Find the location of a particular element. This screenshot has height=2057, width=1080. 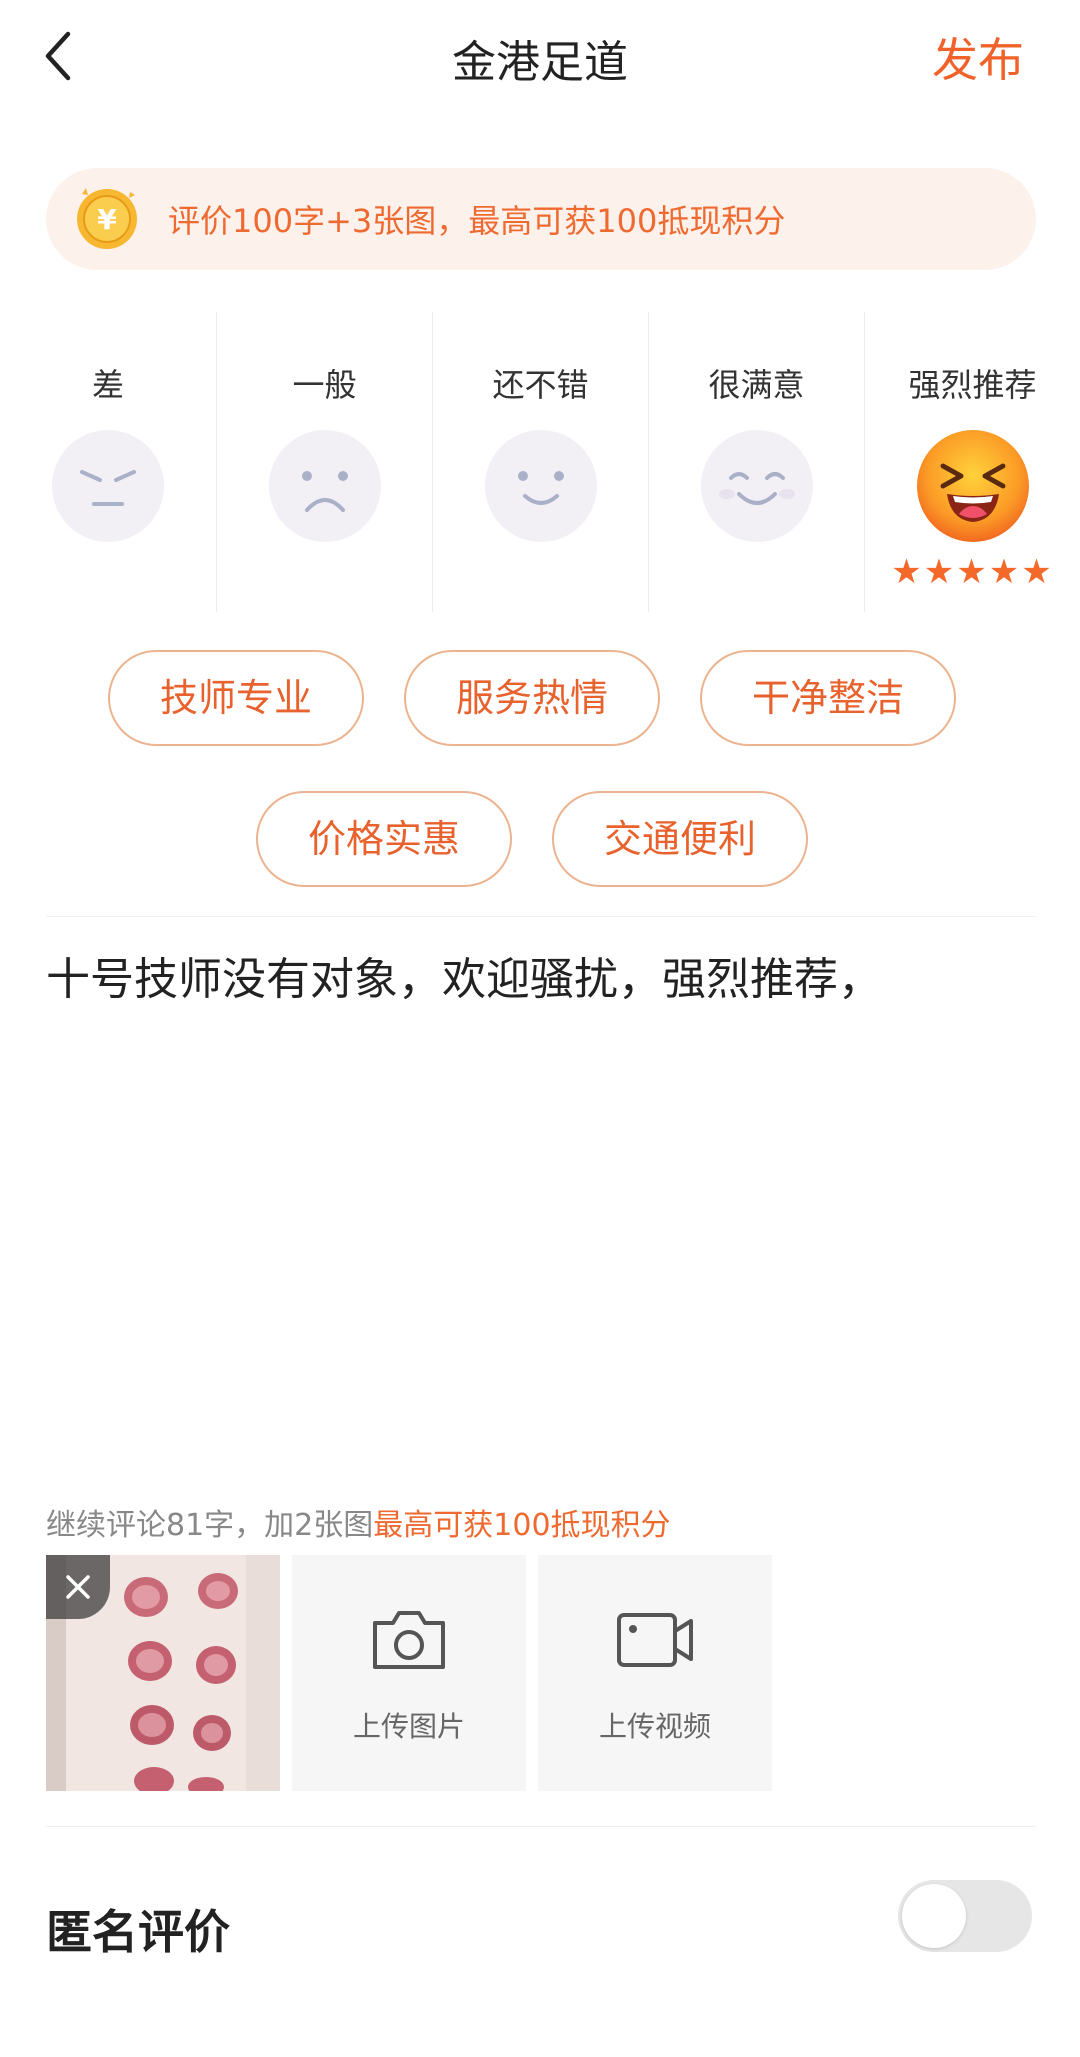

media-row: 上传图片 上传视频 is located at coordinates (541, 1673).